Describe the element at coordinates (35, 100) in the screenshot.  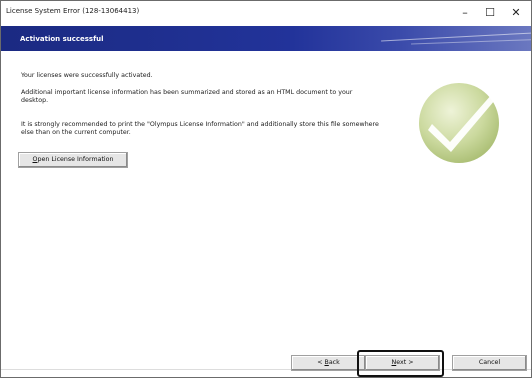
I see `info-summary-line: desktop.` at that location.